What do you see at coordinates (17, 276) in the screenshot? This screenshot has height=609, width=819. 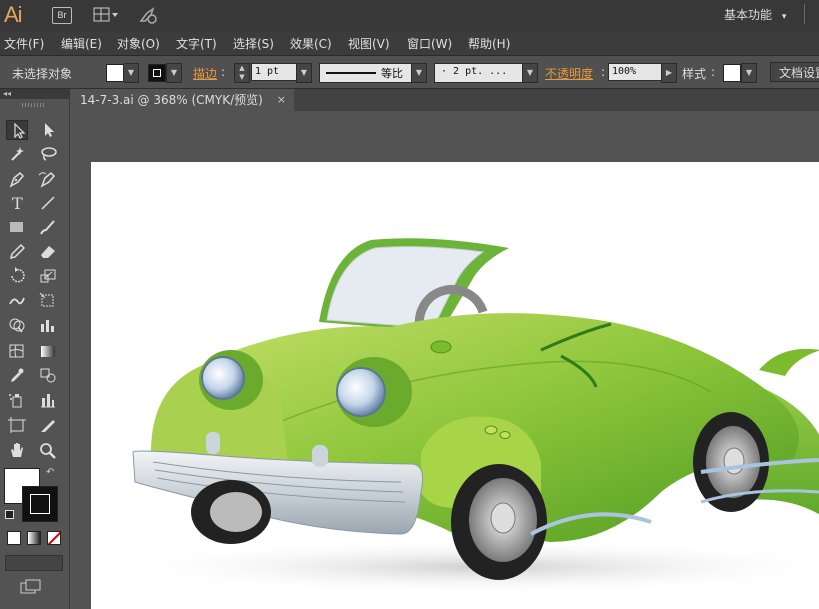 I see `rotate-tool` at bounding box center [17, 276].